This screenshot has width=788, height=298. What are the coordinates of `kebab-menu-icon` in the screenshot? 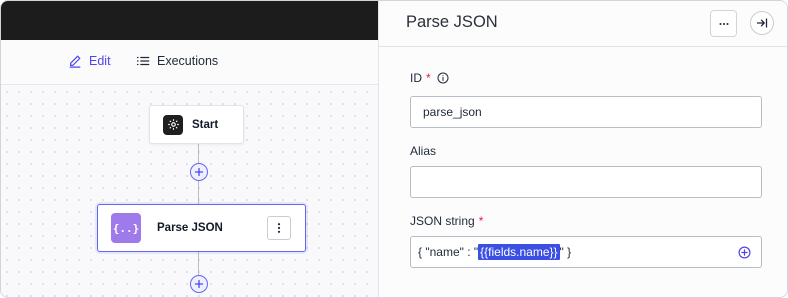 It's located at (279, 228).